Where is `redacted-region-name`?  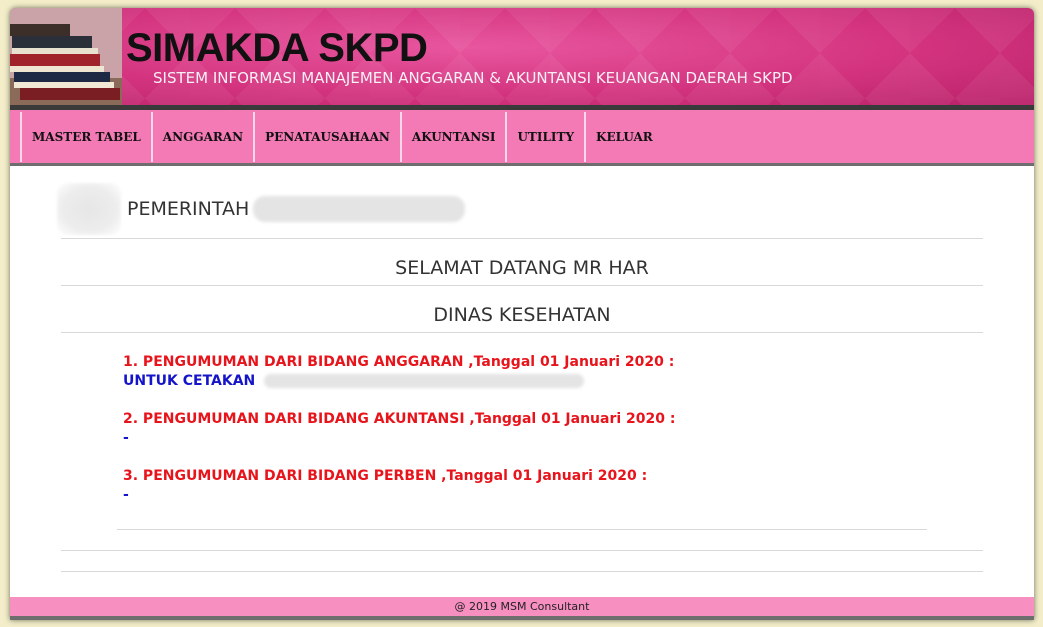
redacted-region-name is located at coordinates (359, 209).